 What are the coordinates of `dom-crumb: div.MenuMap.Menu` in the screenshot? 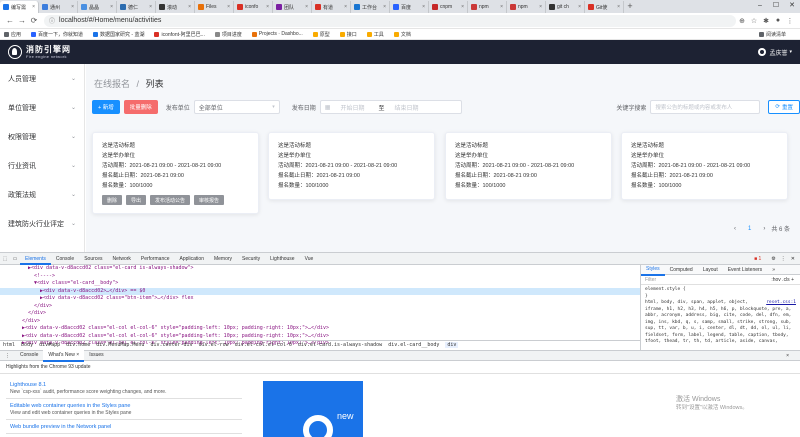 It's located at (120, 345).